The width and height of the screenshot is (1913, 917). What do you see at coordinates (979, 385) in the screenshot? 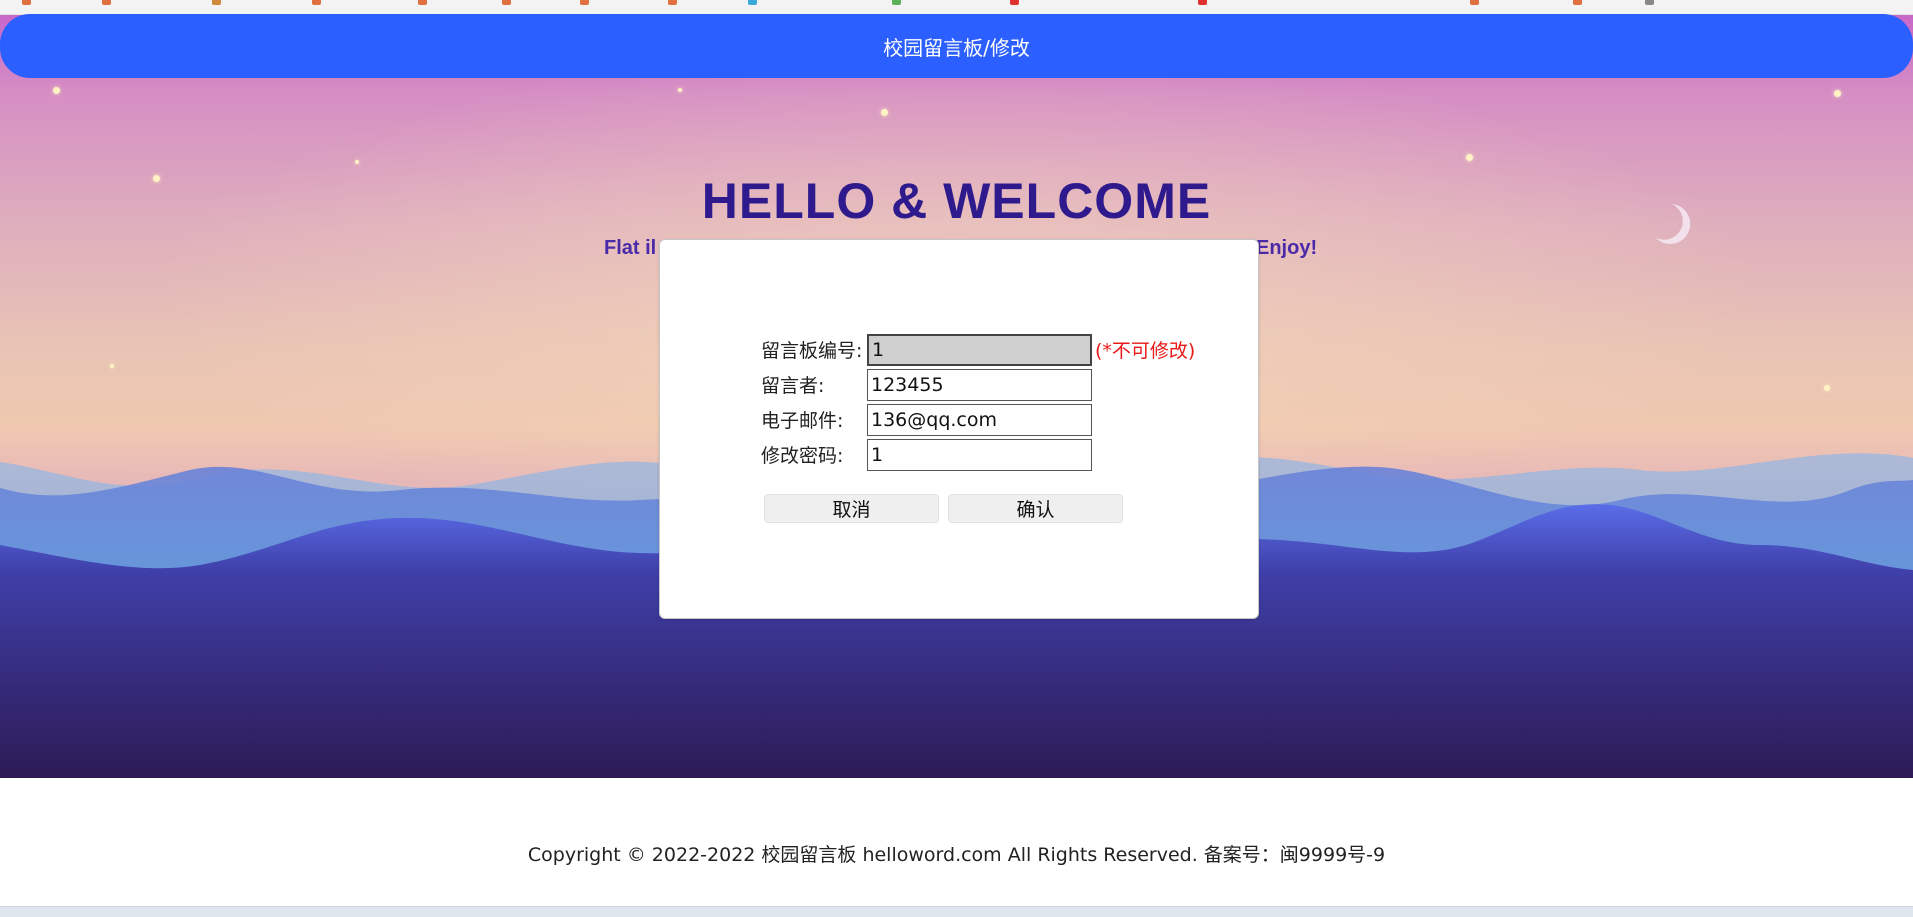
I see `author-input` at bounding box center [979, 385].